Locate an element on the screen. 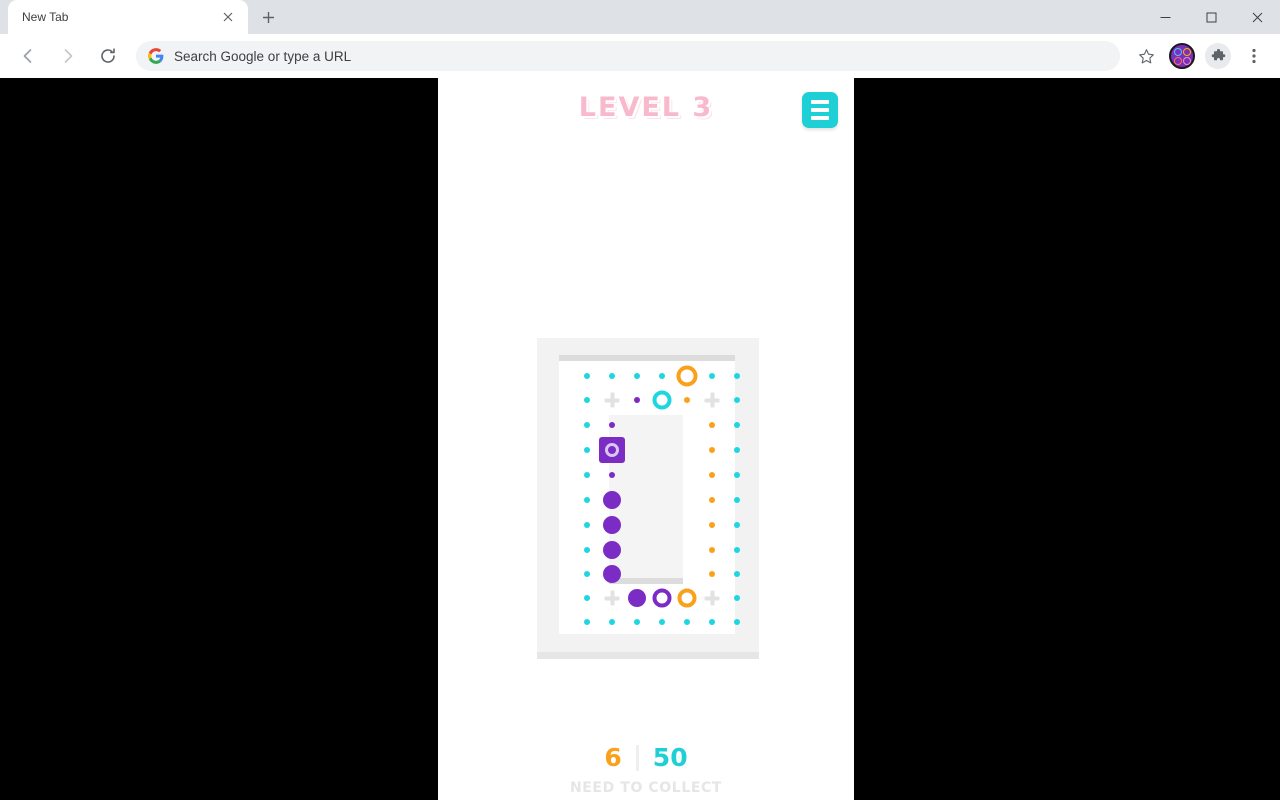 The height and width of the screenshot is (800, 1280). board-bottom-rail is located at coordinates (648, 655).